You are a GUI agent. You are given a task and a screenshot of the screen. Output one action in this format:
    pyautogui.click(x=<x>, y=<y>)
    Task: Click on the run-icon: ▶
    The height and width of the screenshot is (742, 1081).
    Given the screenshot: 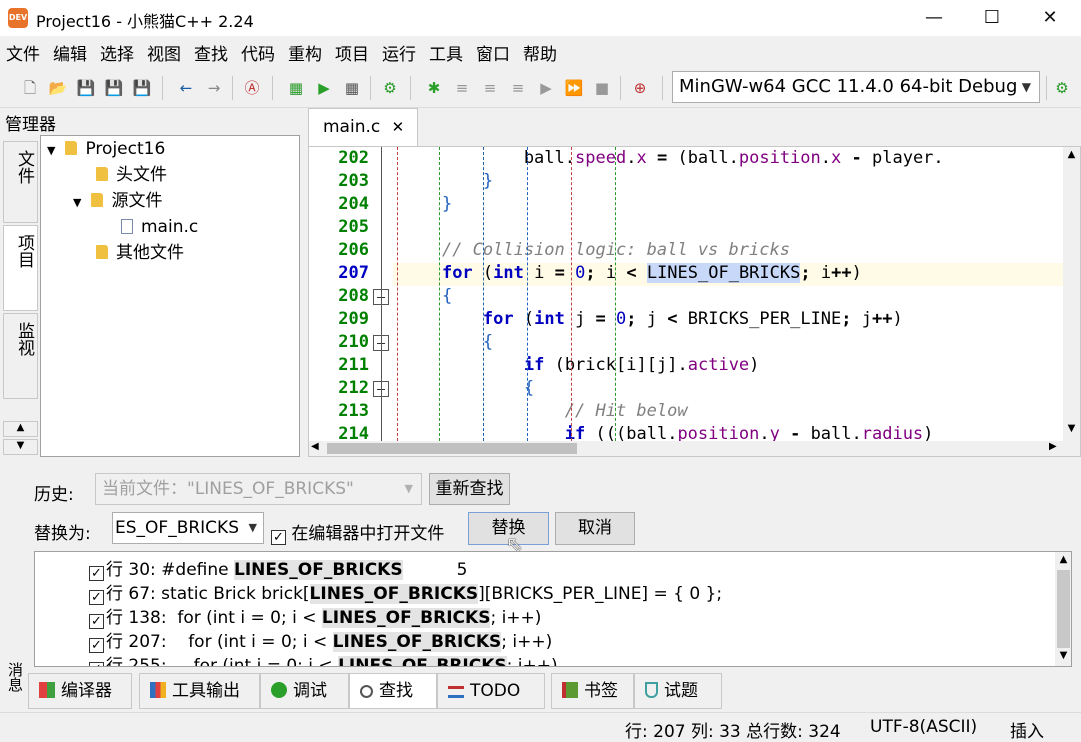 What is the action you would take?
    pyautogui.click(x=324, y=88)
    